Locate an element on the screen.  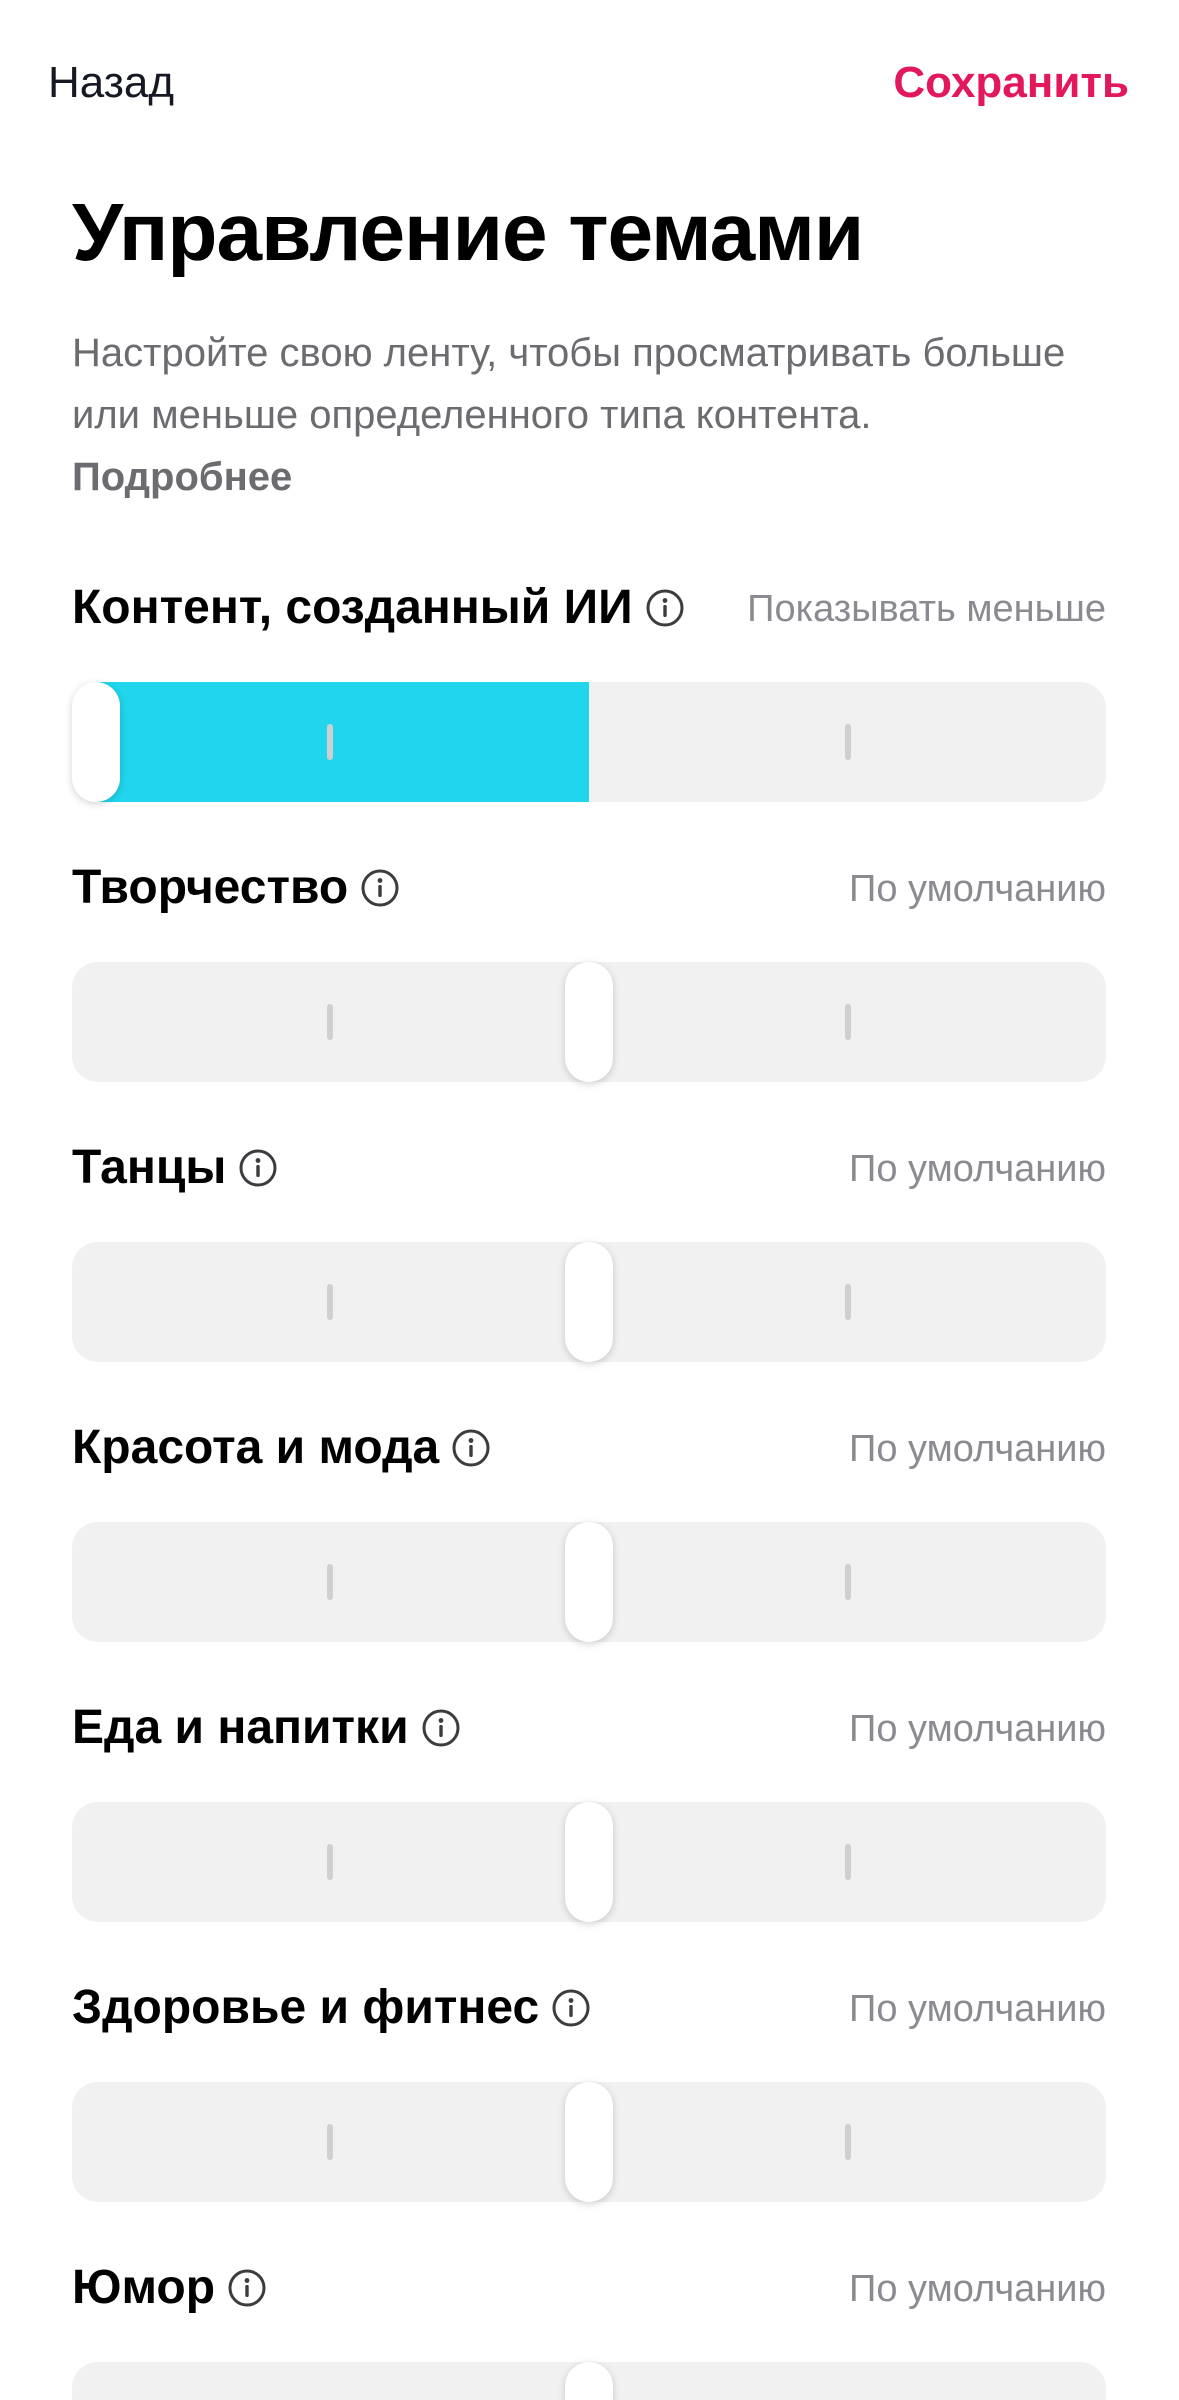
page-title: Управление темами is located at coordinates (468, 232).